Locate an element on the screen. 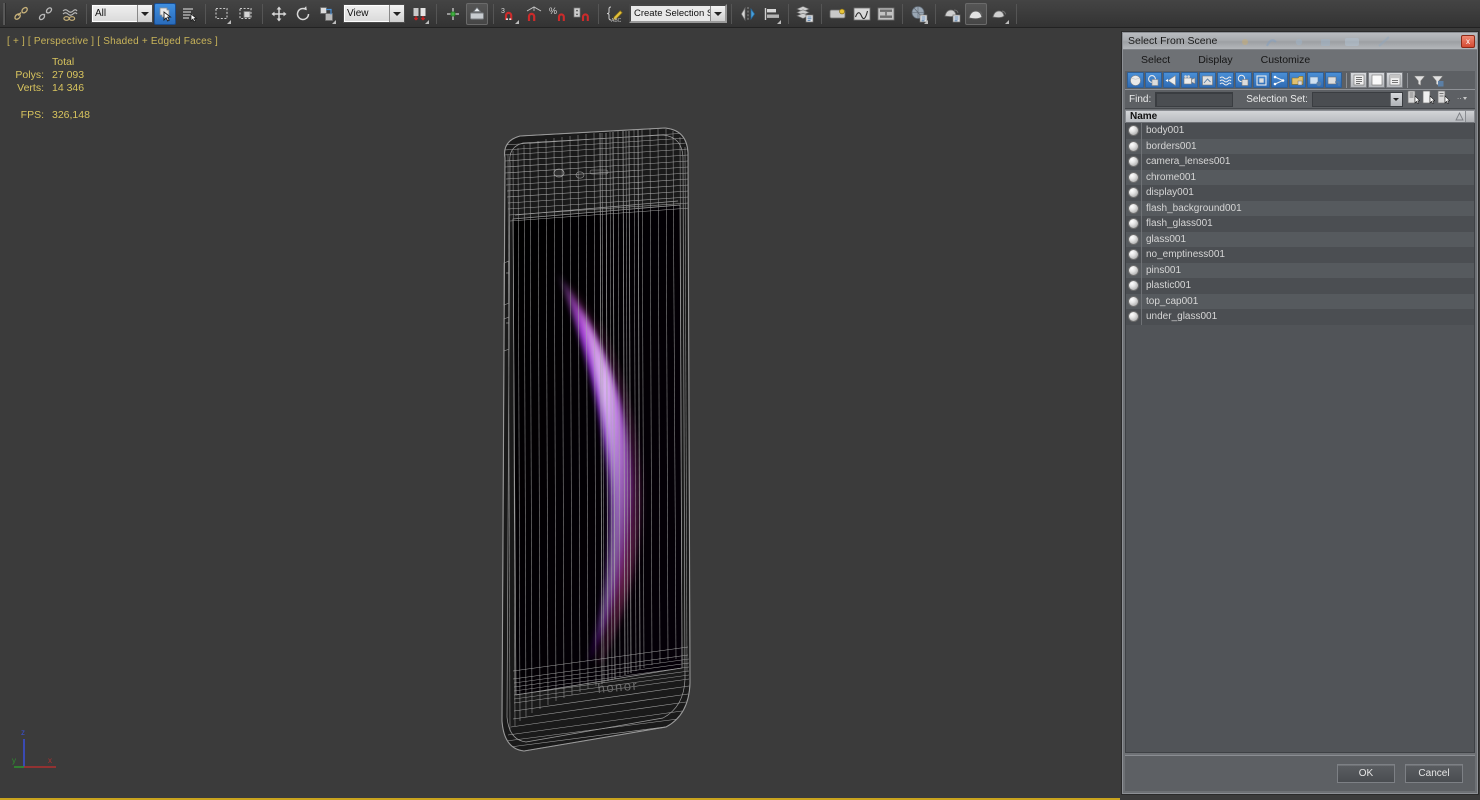 The height and width of the screenshot is (800, 1480). close-icon: x is located at coordinates (1468, 41).